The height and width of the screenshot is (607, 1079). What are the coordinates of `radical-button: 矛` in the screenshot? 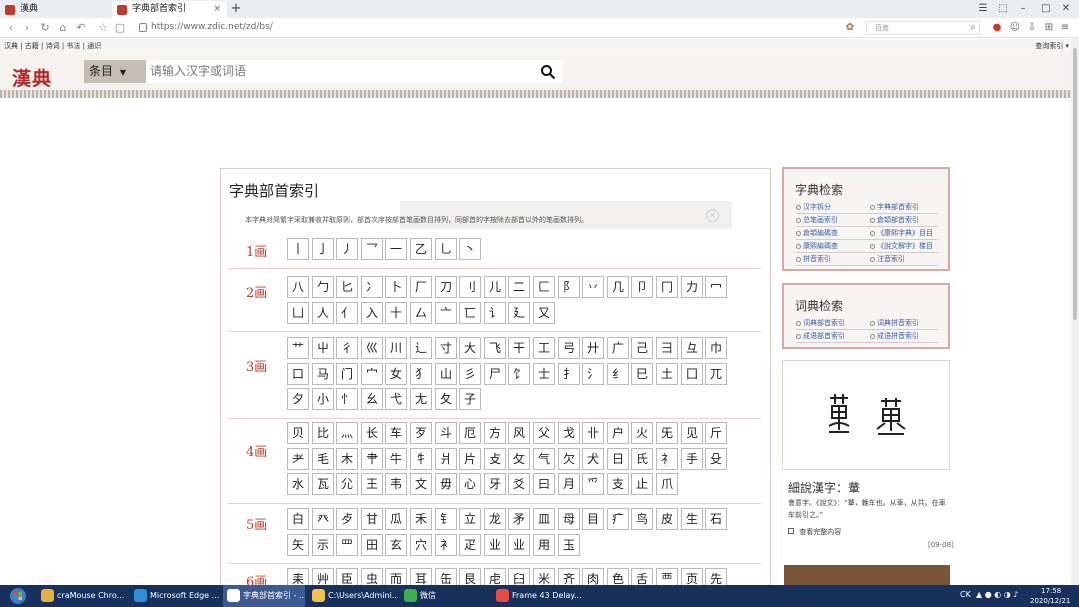 It's located at (519, 519).